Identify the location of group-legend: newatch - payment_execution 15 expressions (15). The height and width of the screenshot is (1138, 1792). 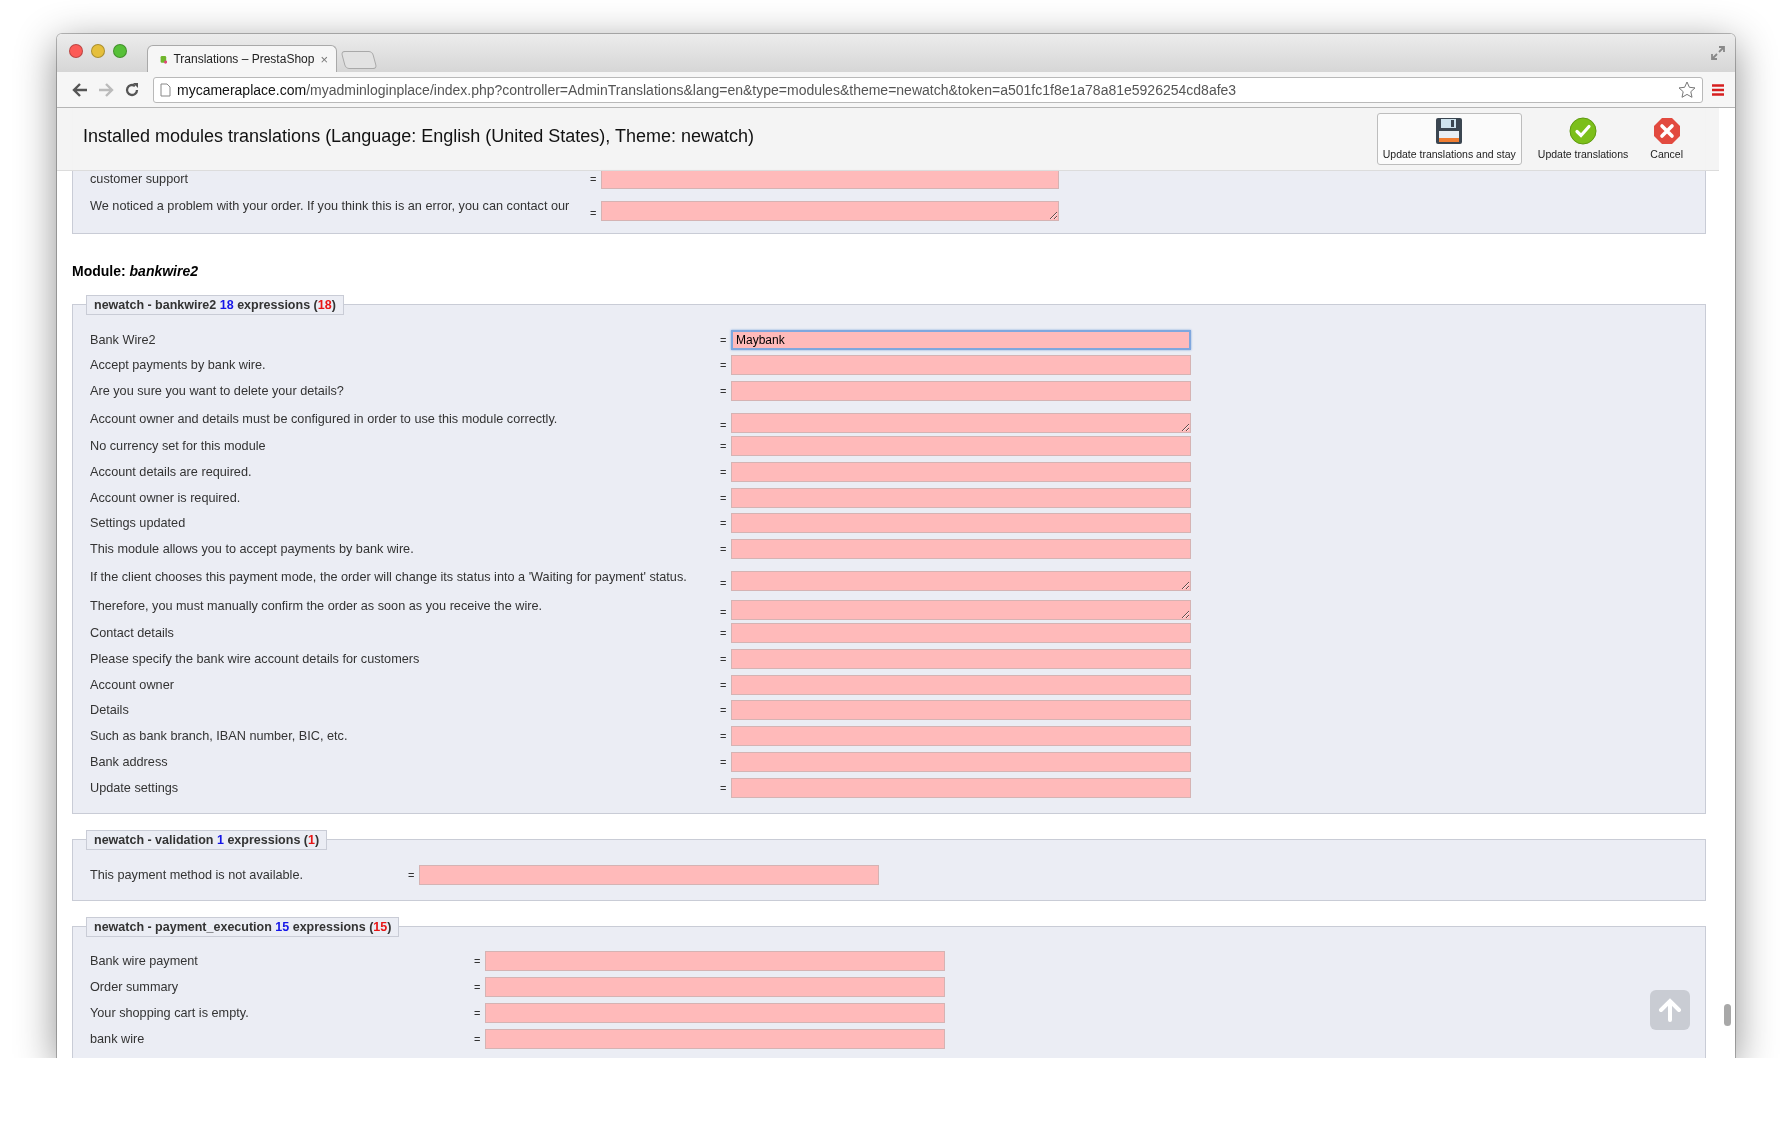
(243, 926).